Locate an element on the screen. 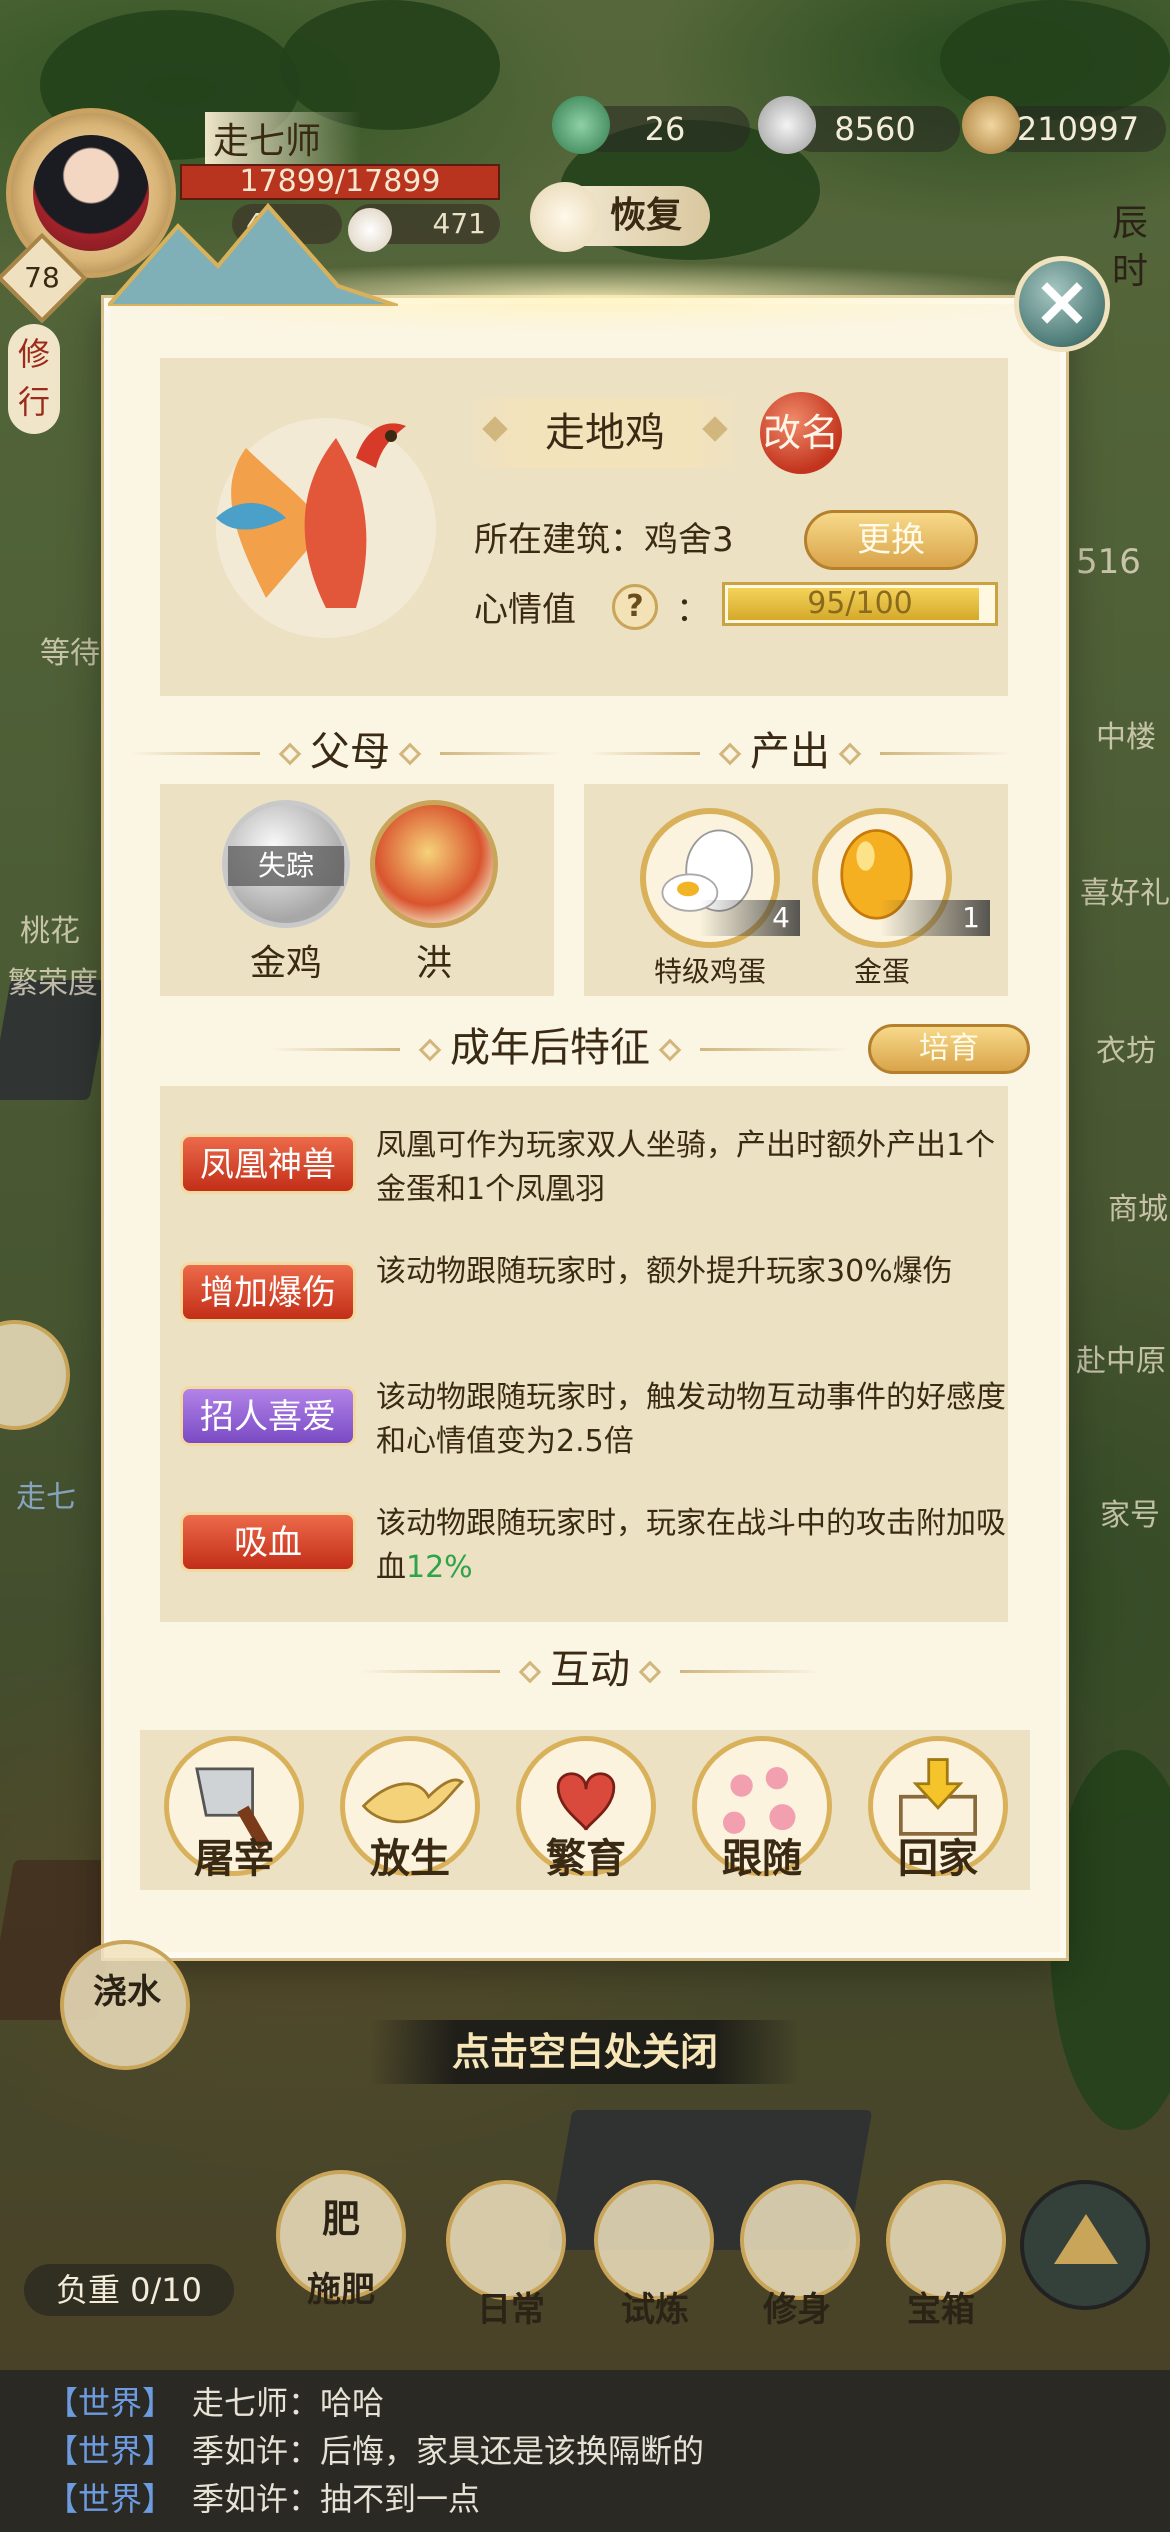 The image size is (1170, 2532). close-button: × is located at coordinates (1062, 304).